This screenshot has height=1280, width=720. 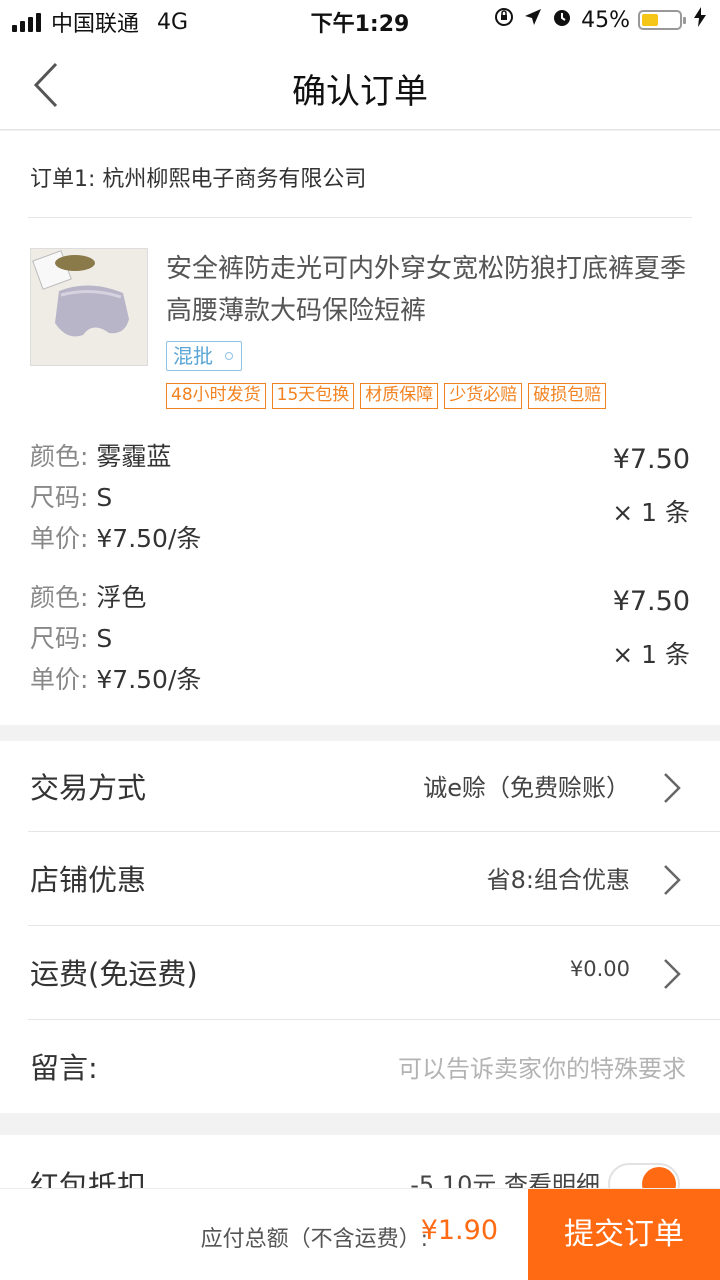 What do you see at coordinates (562, 20) in the screenshot?
I see `alarm-icon` at bounding box center [562, 20].